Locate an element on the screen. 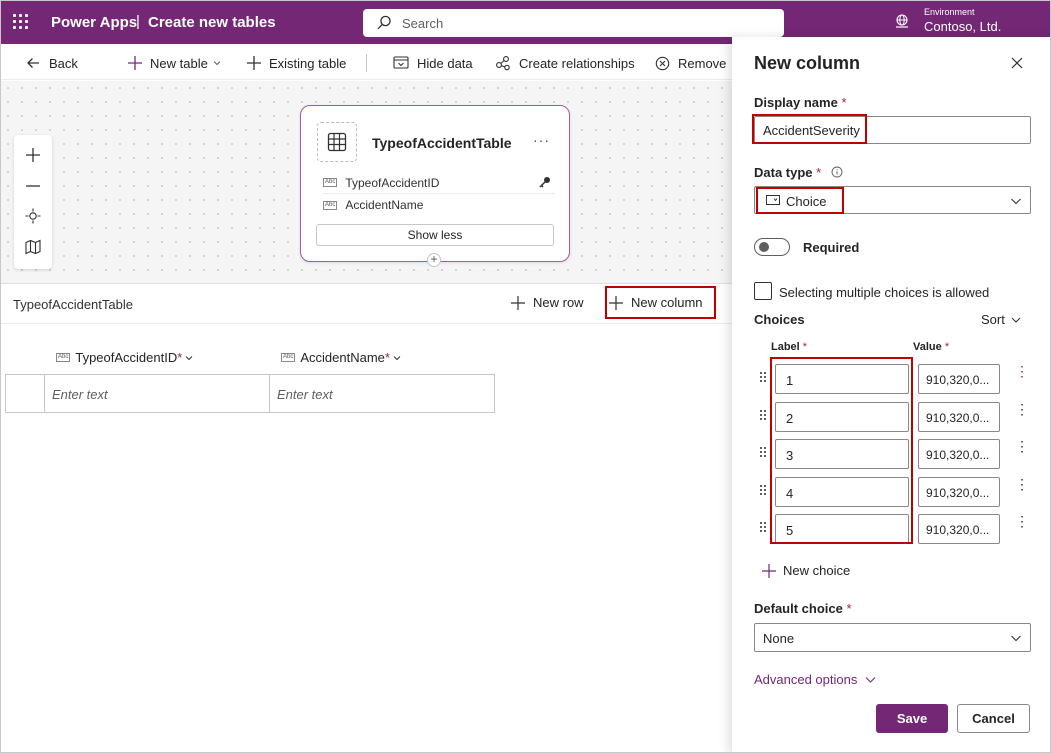  app-launcher-icon is located at coordinates (21, 22).